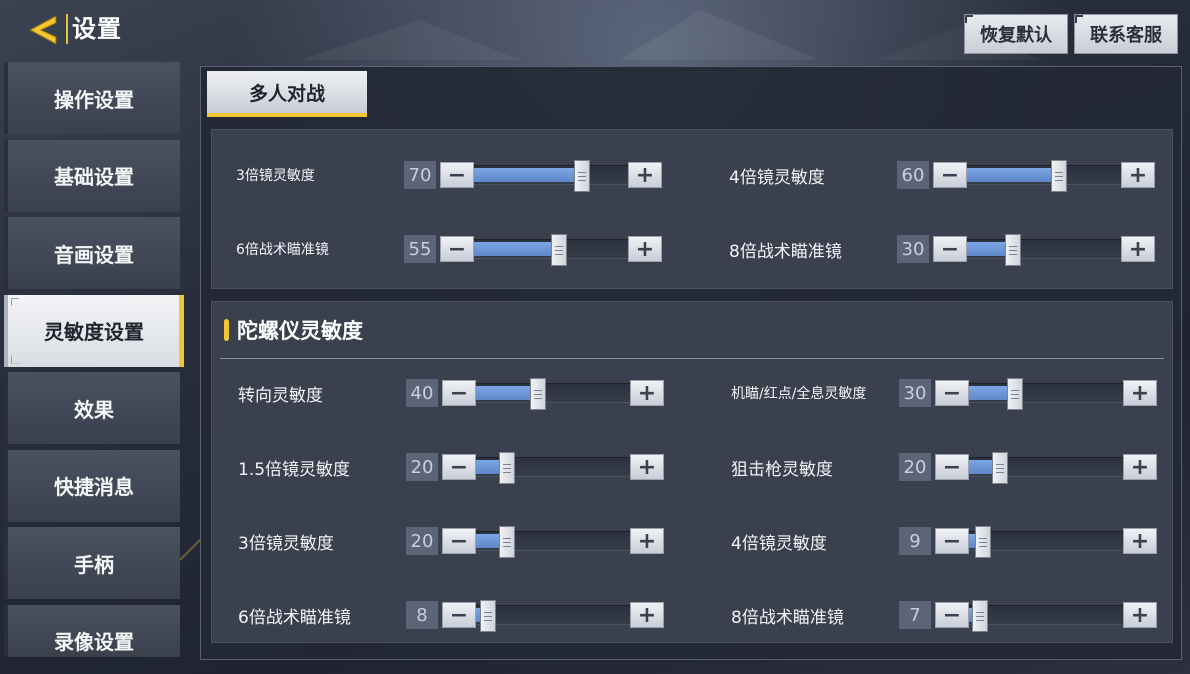  I want to click on slider-row: 1.5倍镜灵敏度 20 − +, so click(458, 468).